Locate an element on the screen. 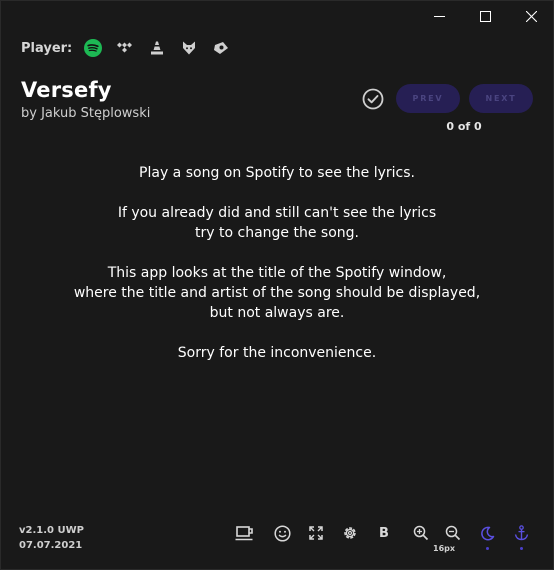  fullscreen-button is located at coordinates (316, 533).